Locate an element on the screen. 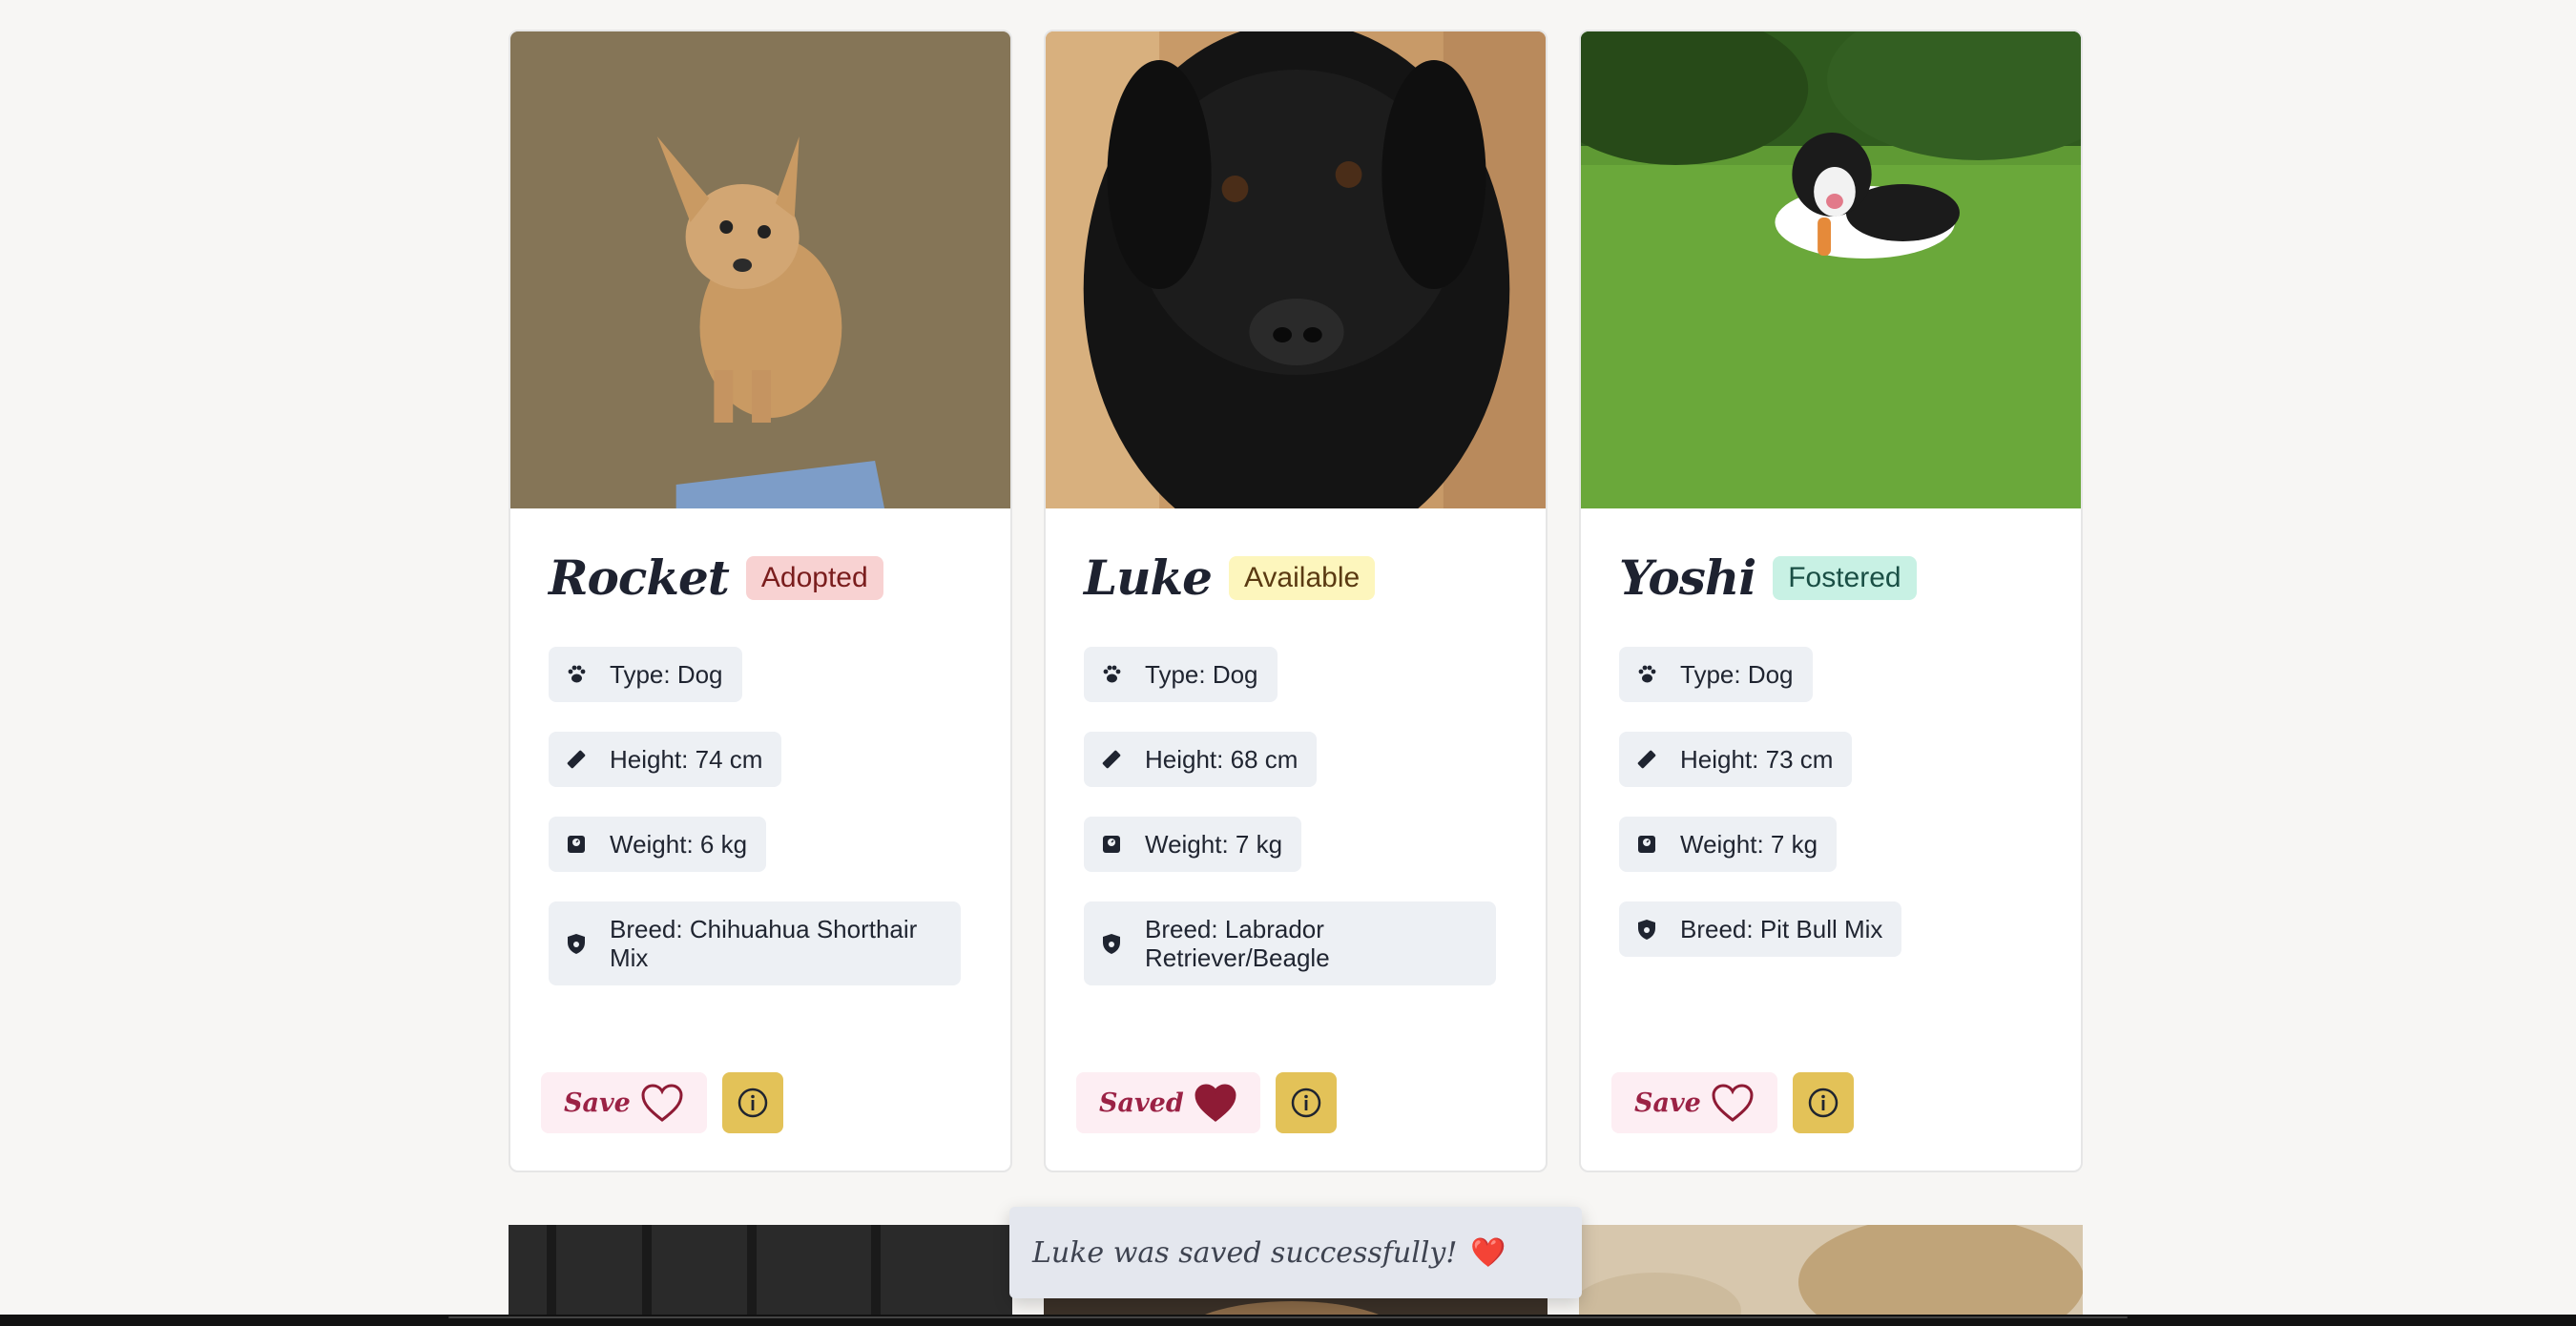 This screenshot has width=2576, height=1326. status-badge: Fostered is located at coordinates (1845, 578).